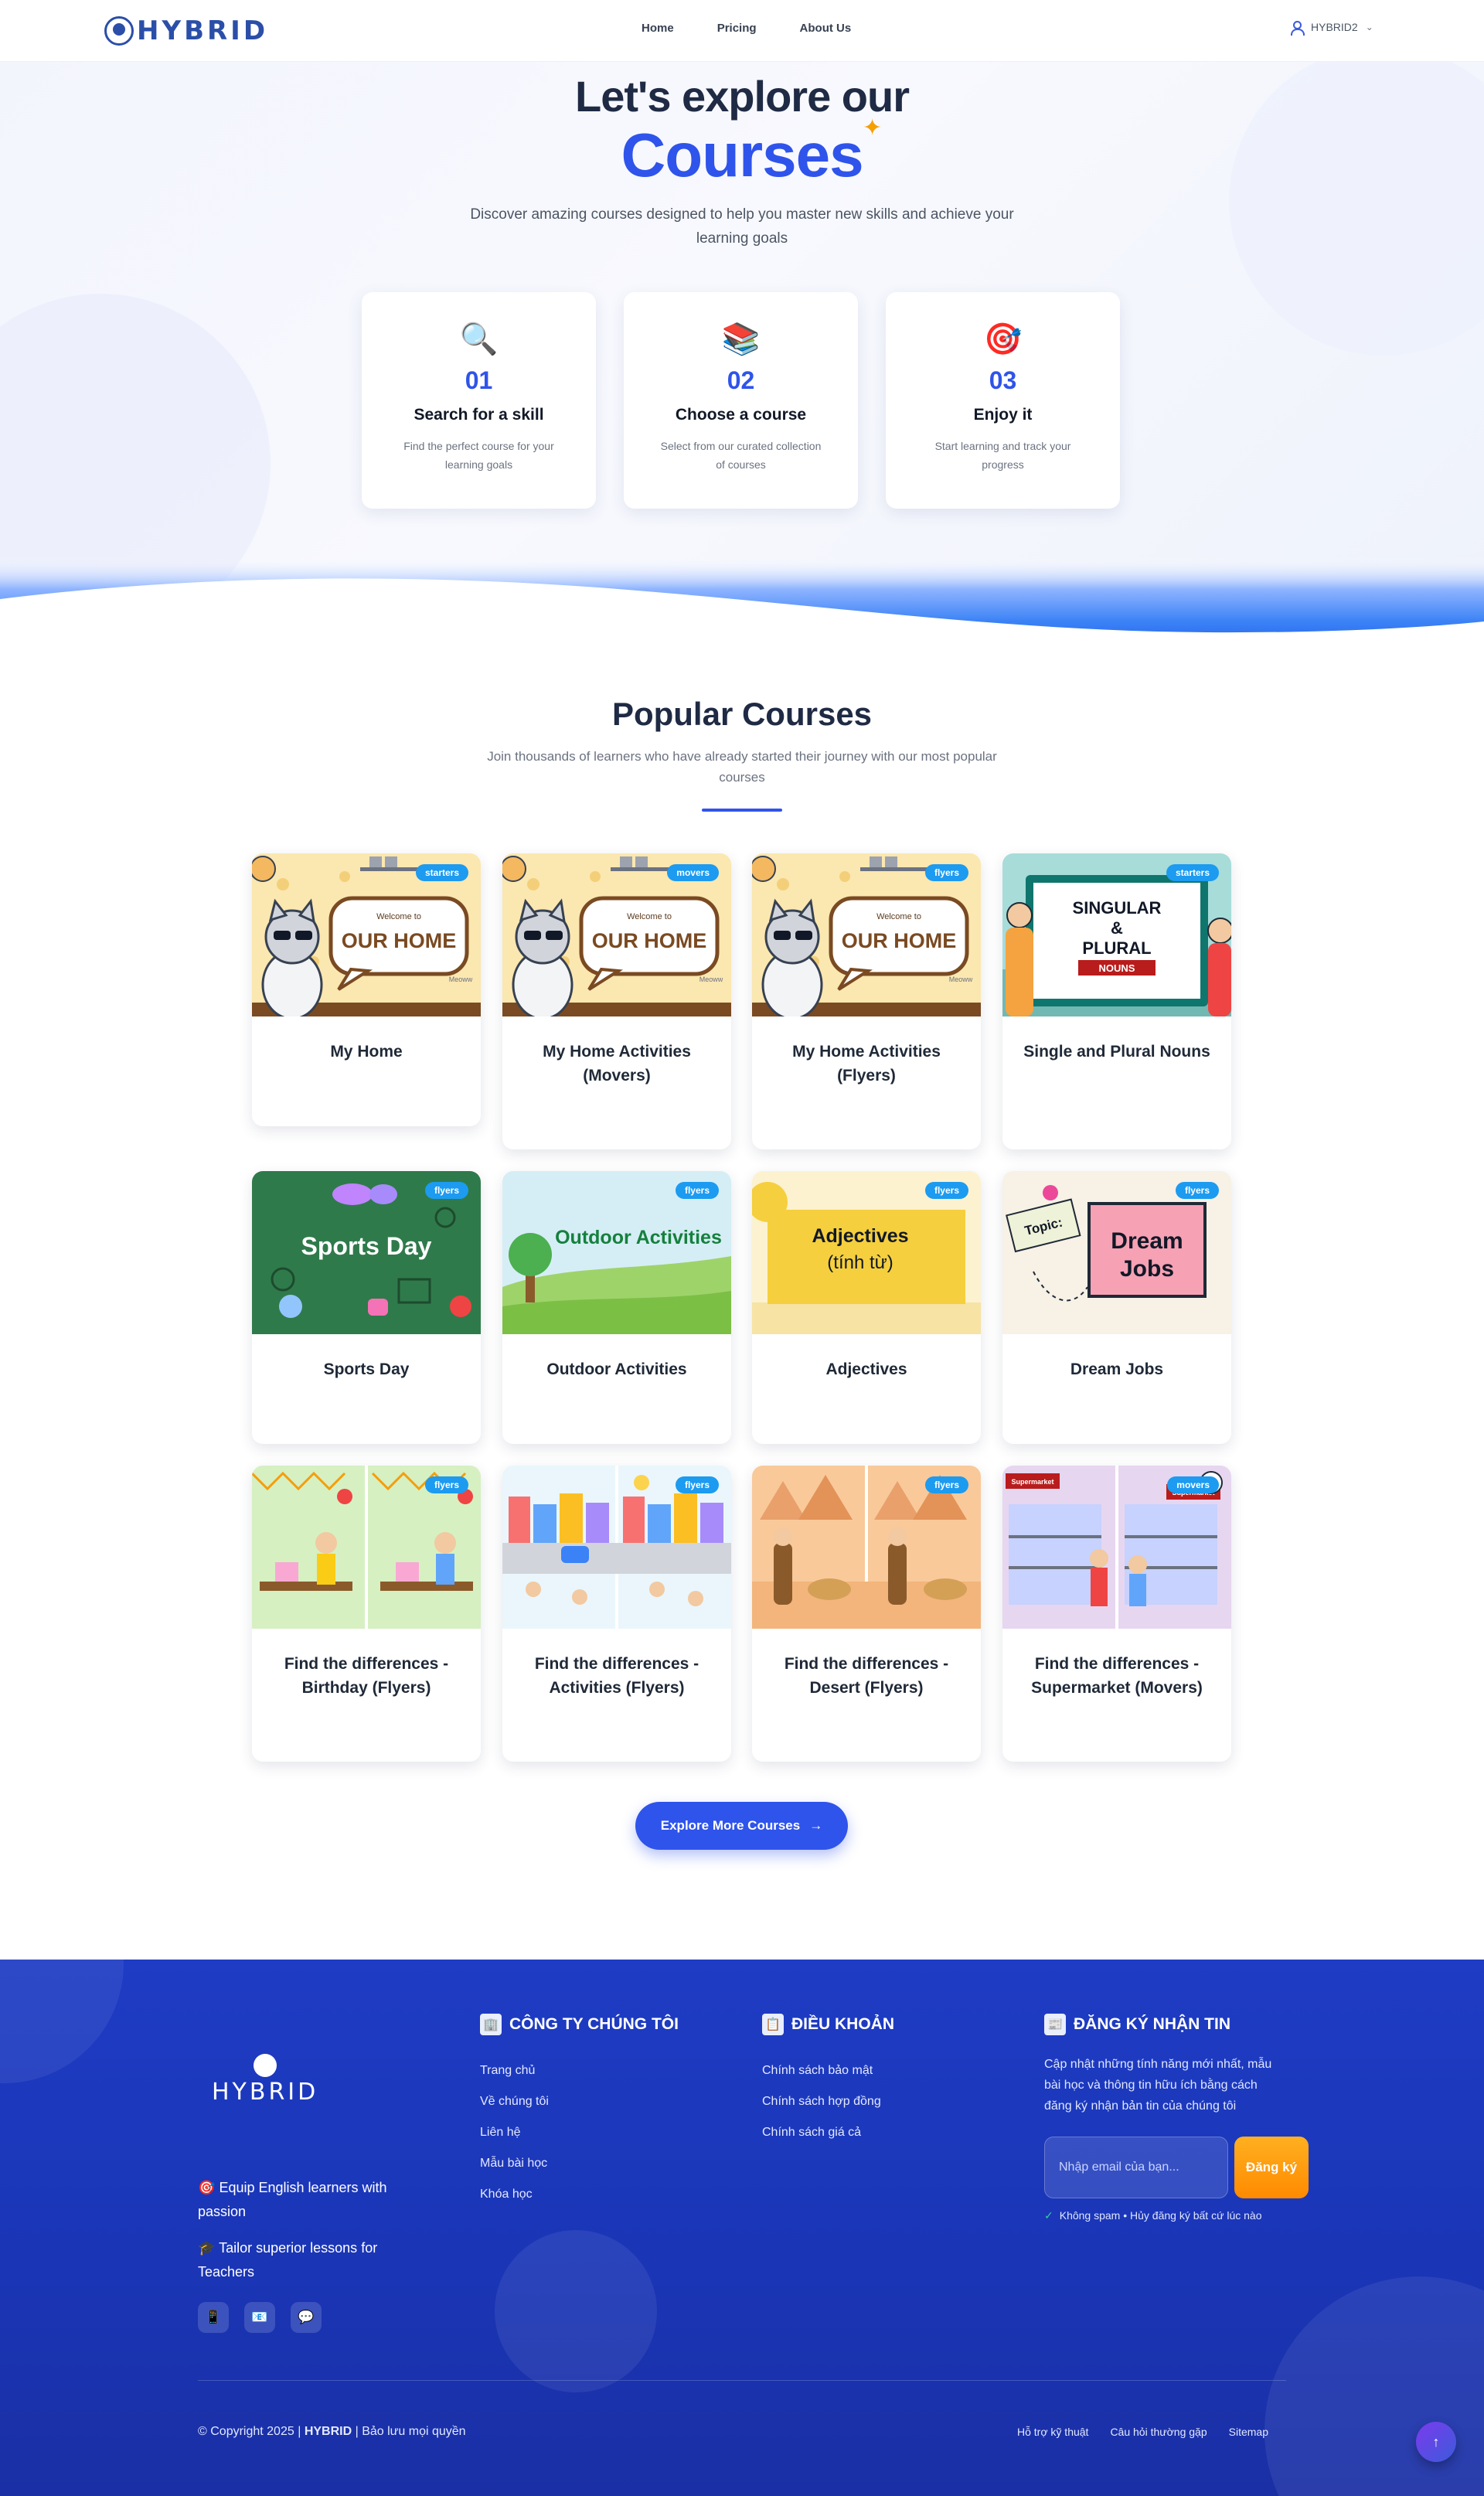 The image size is (1484, 2496). What do you see at coordinates (1048, 2215) in the screenshot?
I see `check-icon: ✓` at bounding box center [1048, 2215].